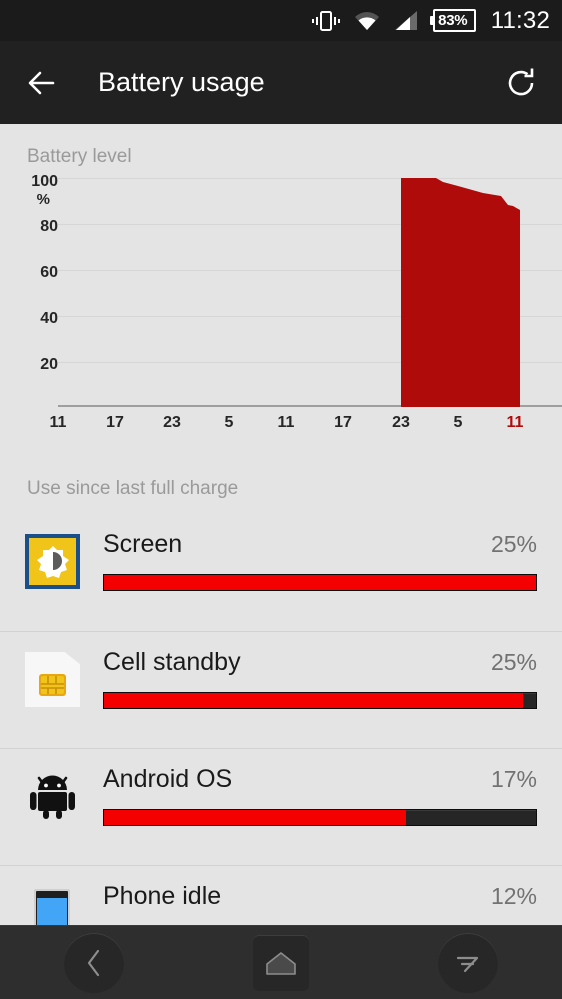 This screenshot has width=562, height=999. Describe the element at coordinates (281, 82) in the screenshot. I see `app-bar: Battery usage` at that location.